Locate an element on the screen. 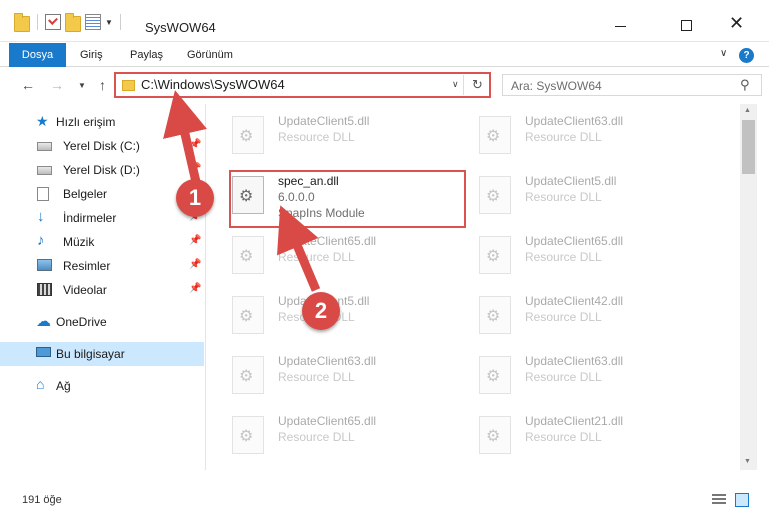  tiles-view-icon is located at coordinates (742, 500).